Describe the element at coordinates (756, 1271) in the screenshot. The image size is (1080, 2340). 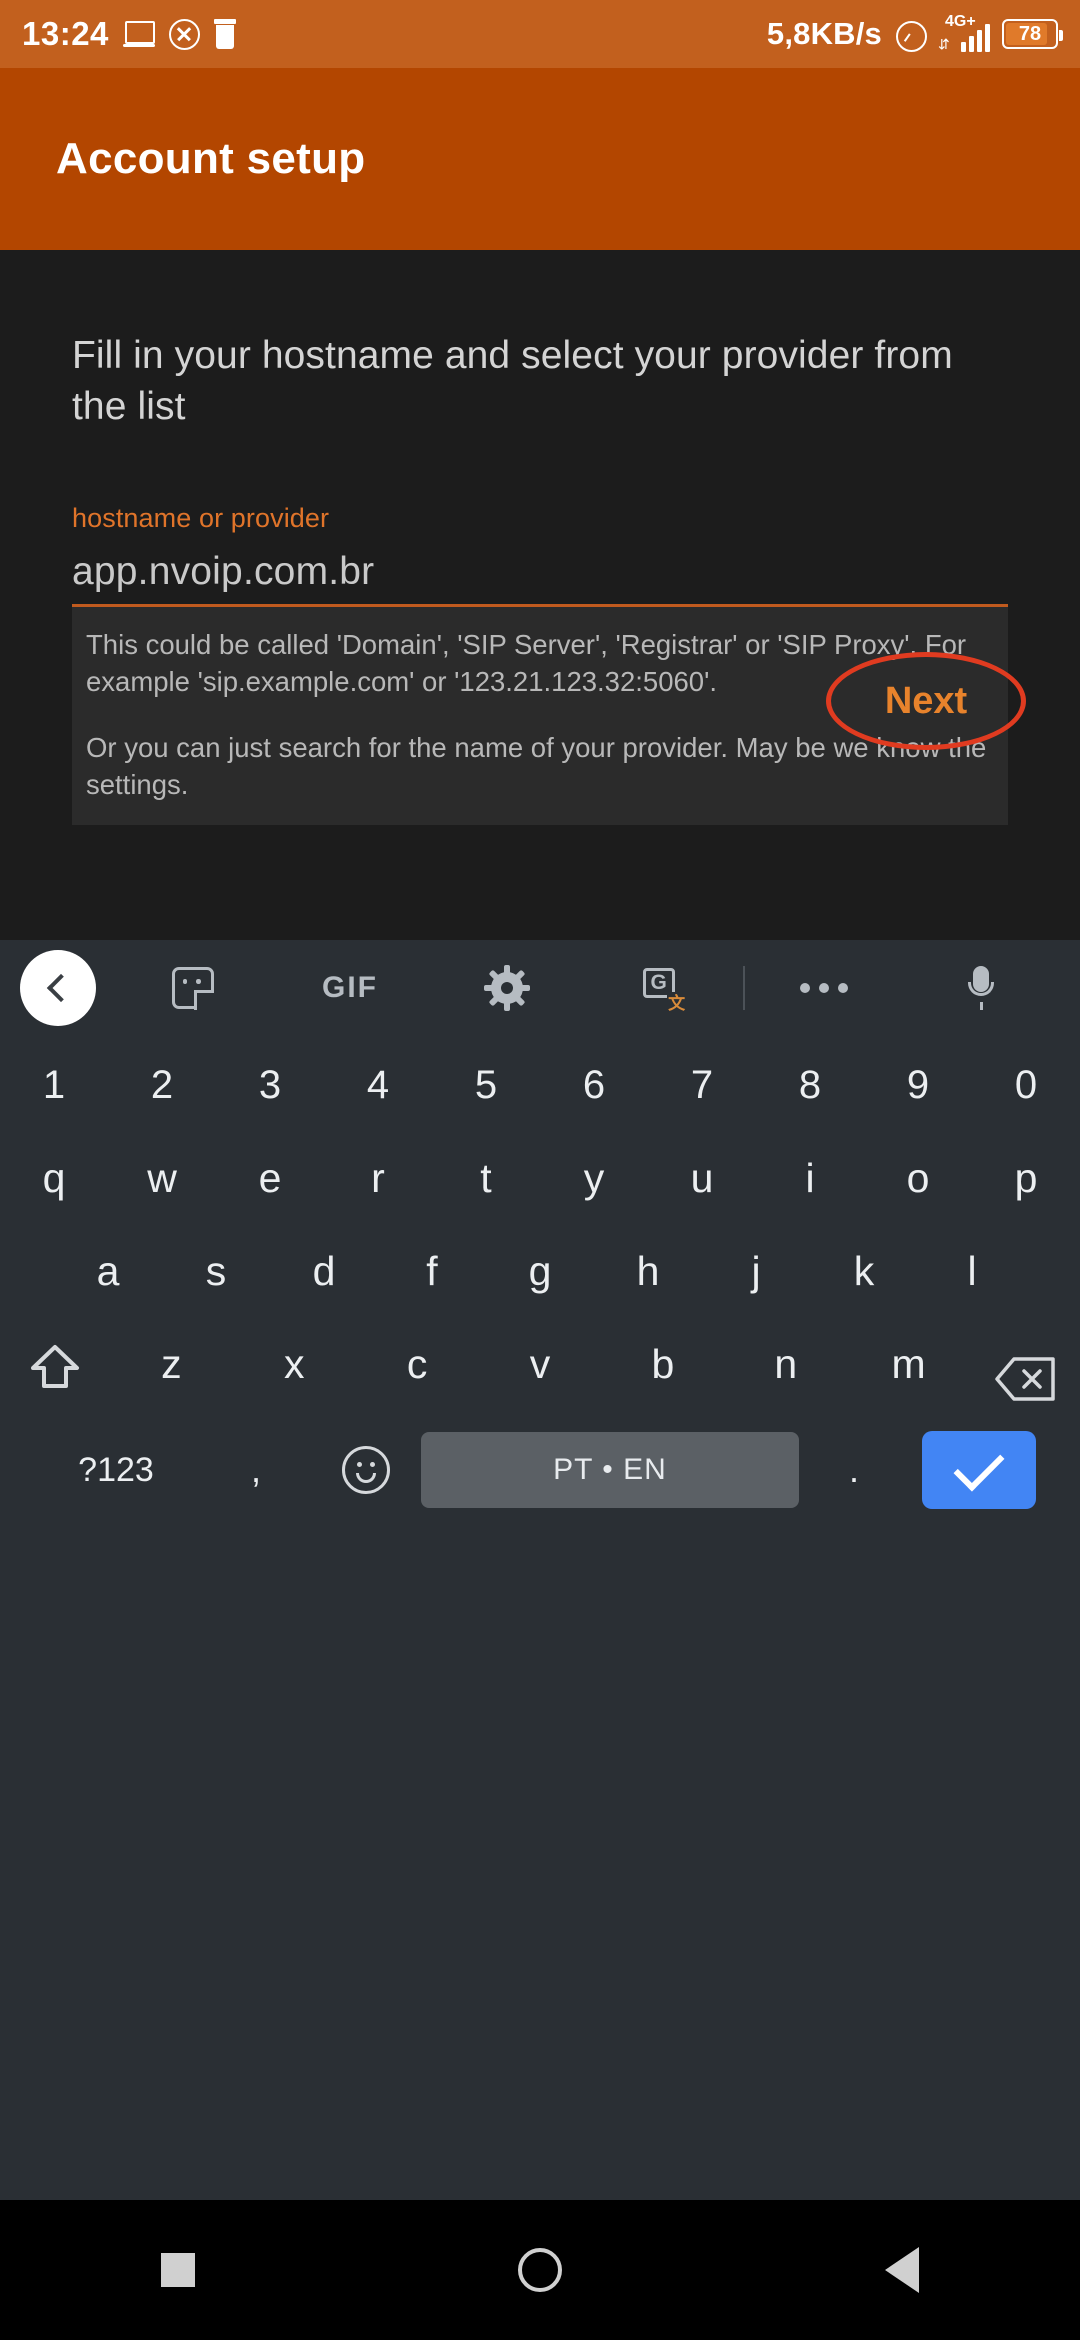
I see `key-j: j` at that location.